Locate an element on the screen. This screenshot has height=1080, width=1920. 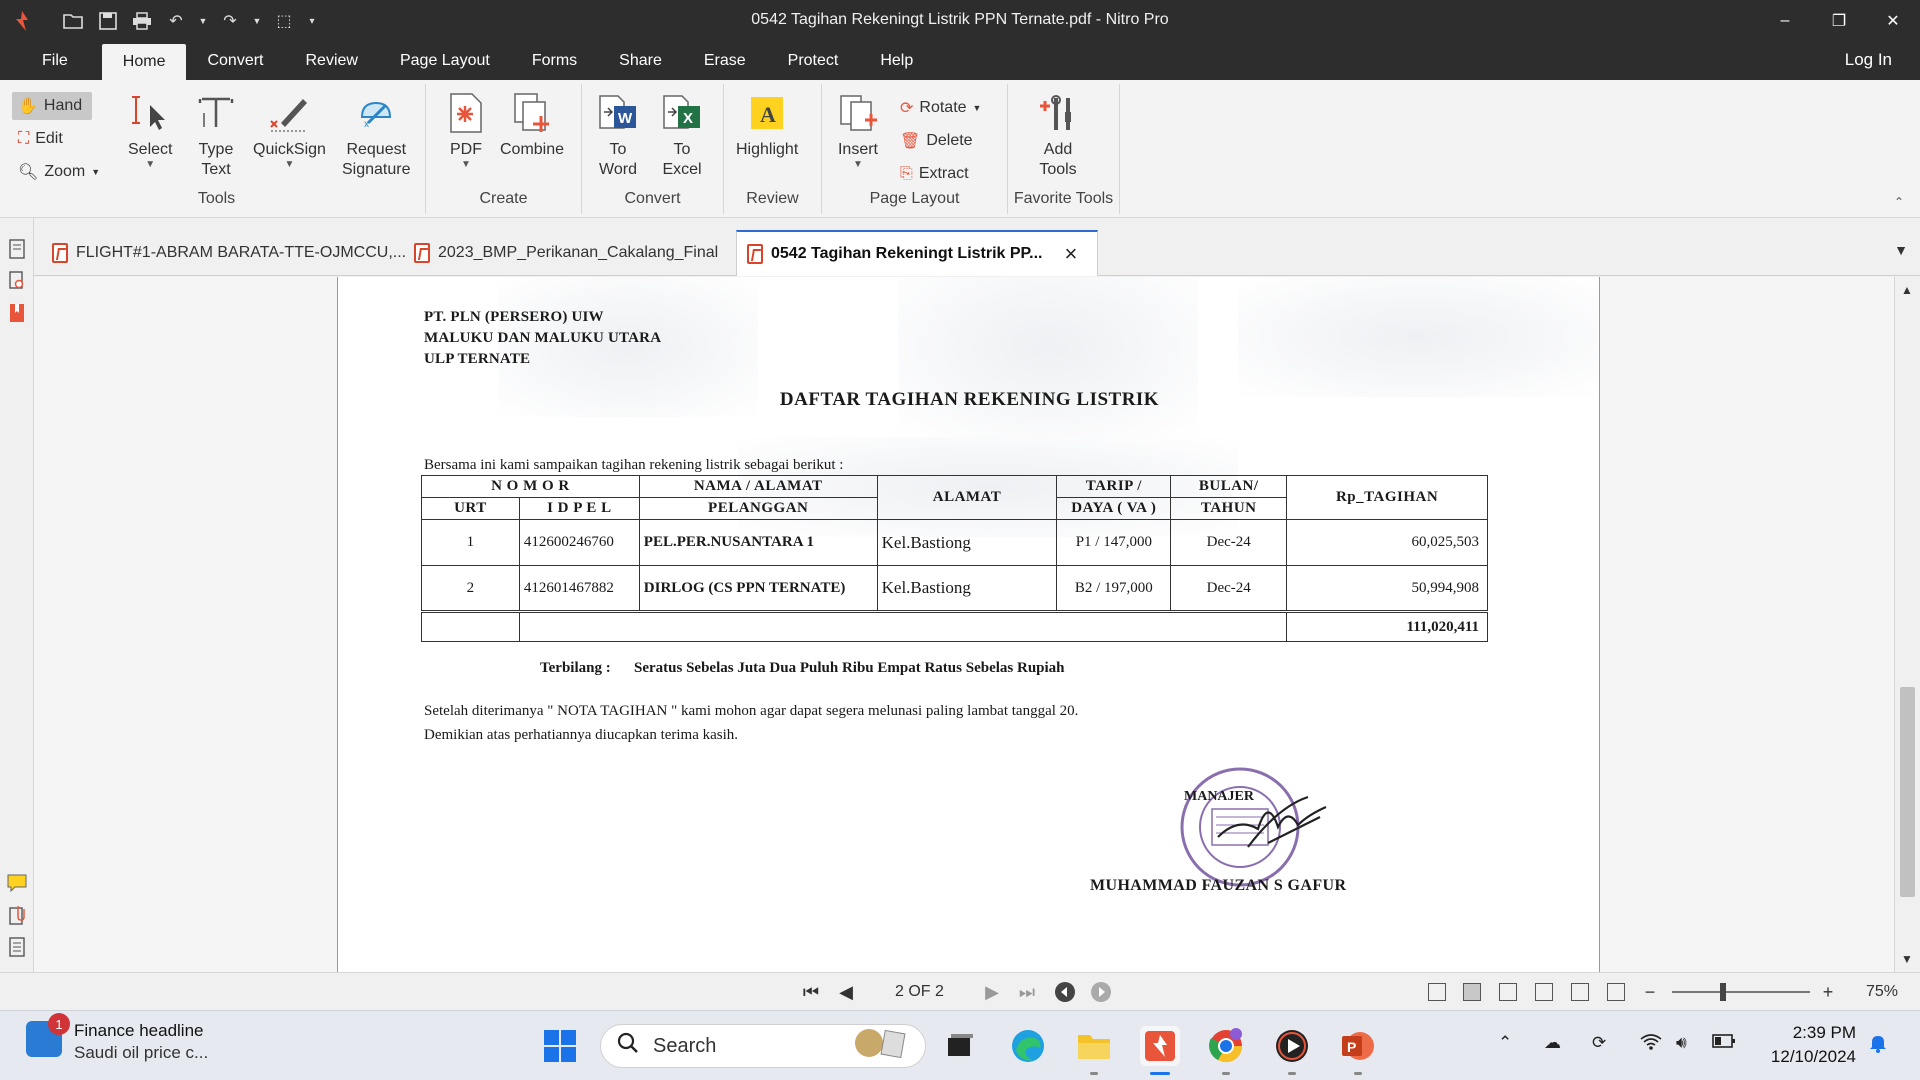
edit-tool-button: ⛶ Edit is located at coordinates (40, 139).